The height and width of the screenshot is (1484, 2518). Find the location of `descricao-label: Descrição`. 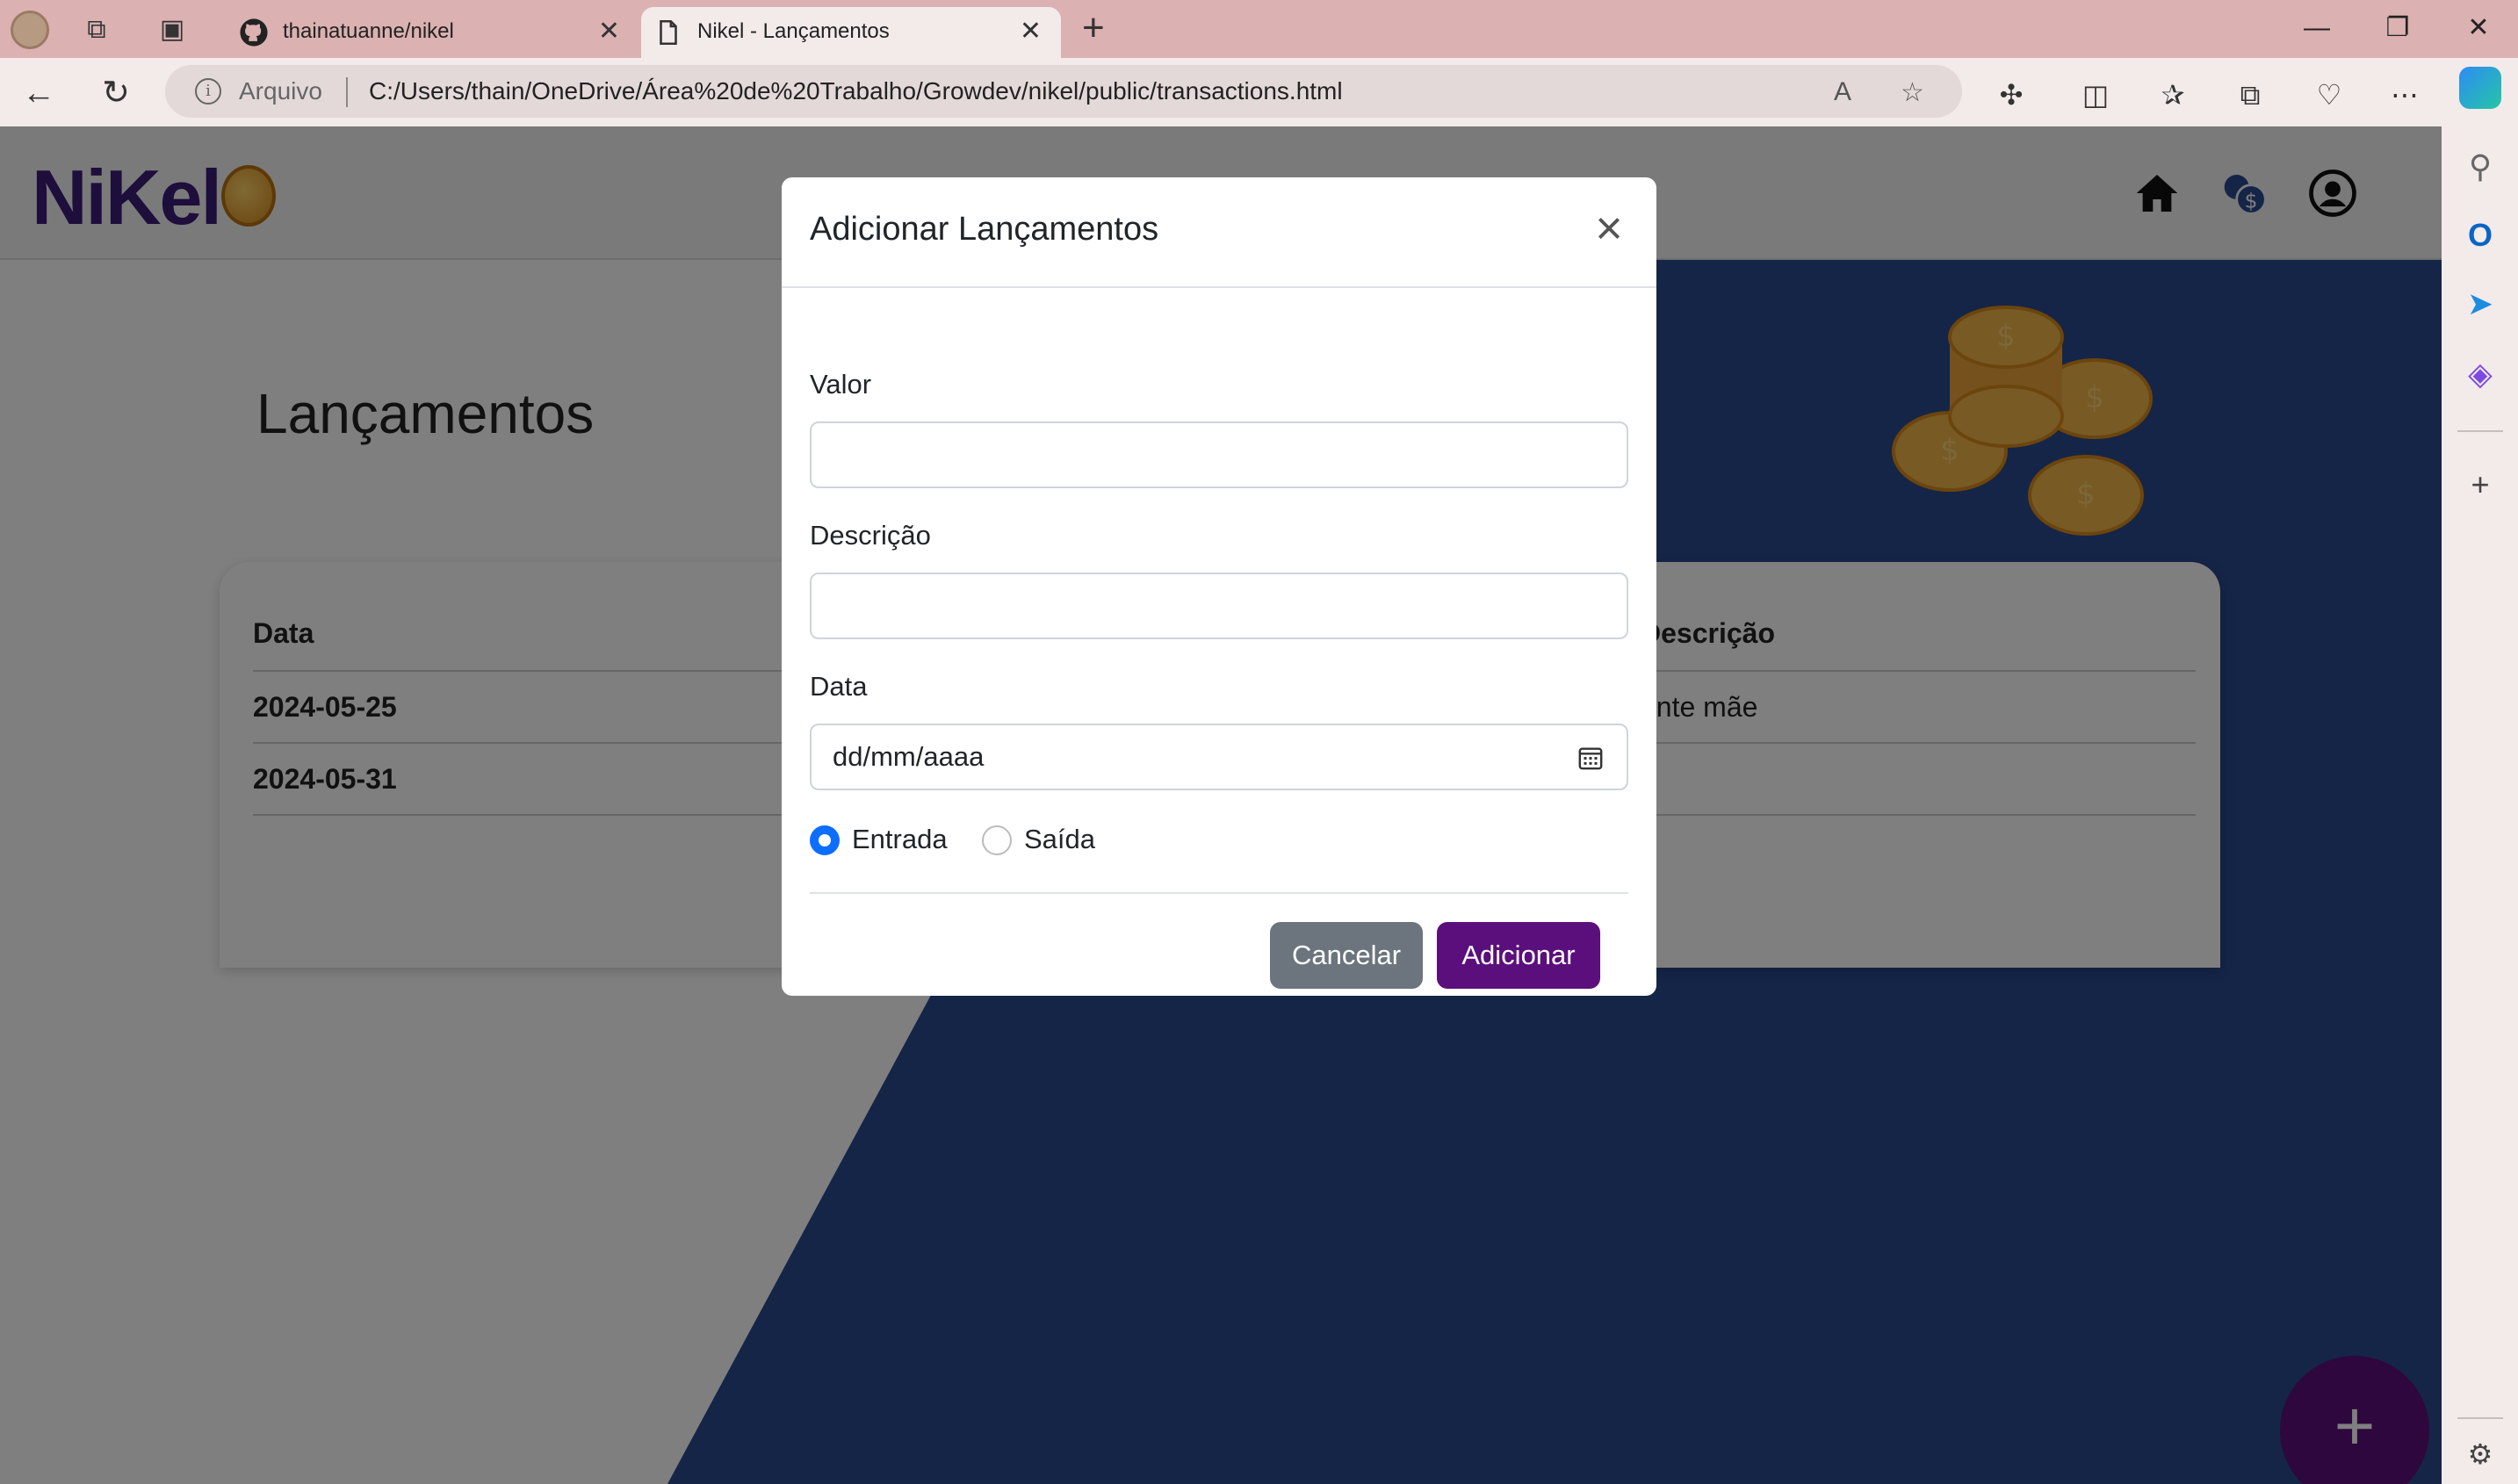

descricao-label: Descrição is located at coordinates (870, 535).